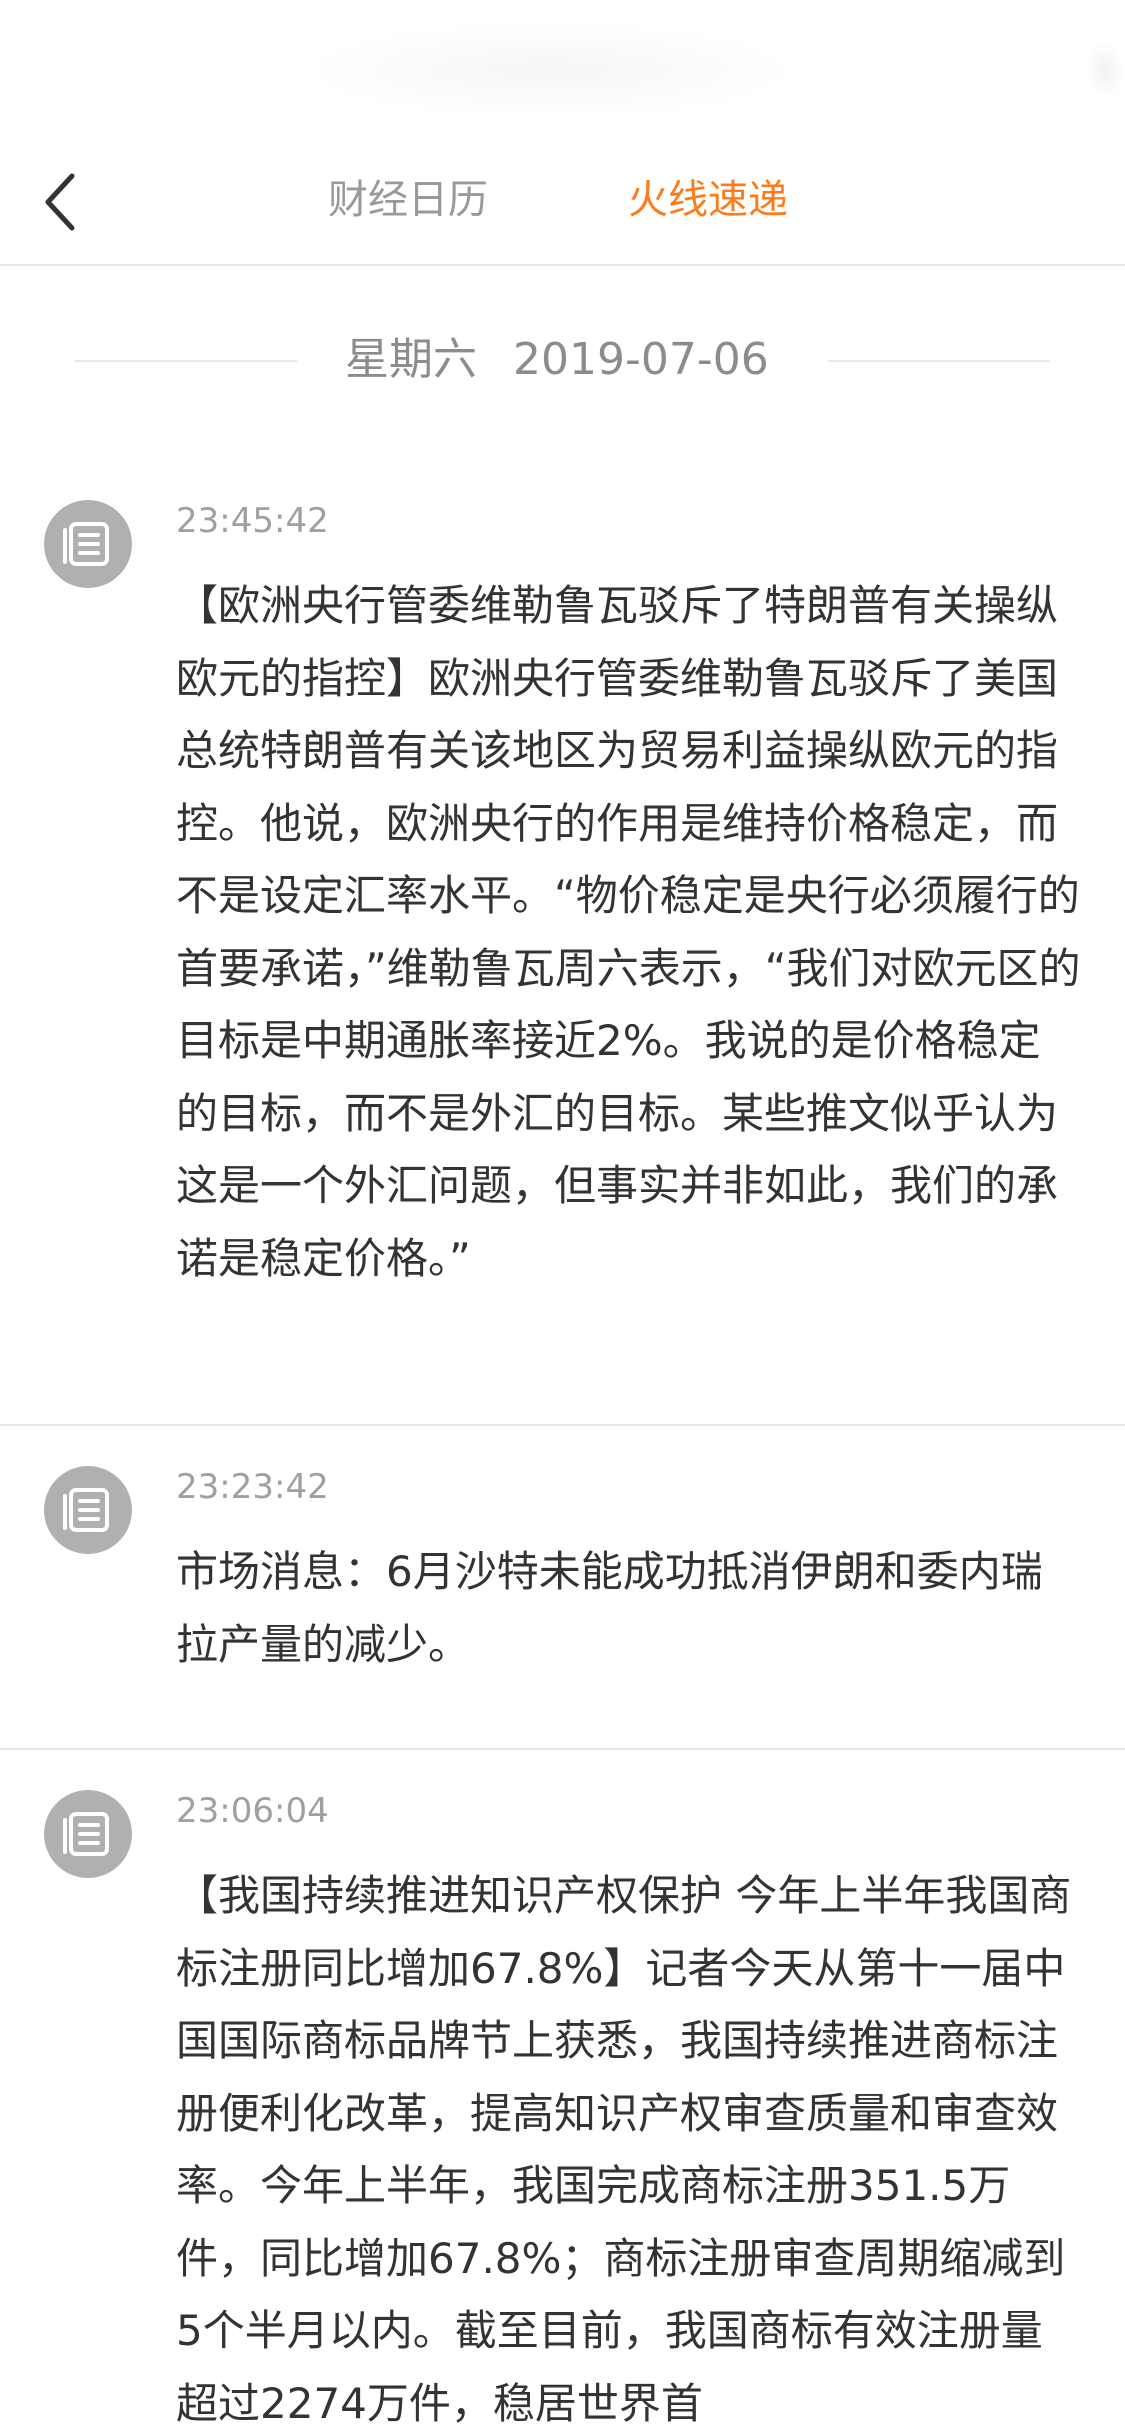 The height and width of the screenshot is (2436, 1125). I want to click on status-blur, so click(550, 70).